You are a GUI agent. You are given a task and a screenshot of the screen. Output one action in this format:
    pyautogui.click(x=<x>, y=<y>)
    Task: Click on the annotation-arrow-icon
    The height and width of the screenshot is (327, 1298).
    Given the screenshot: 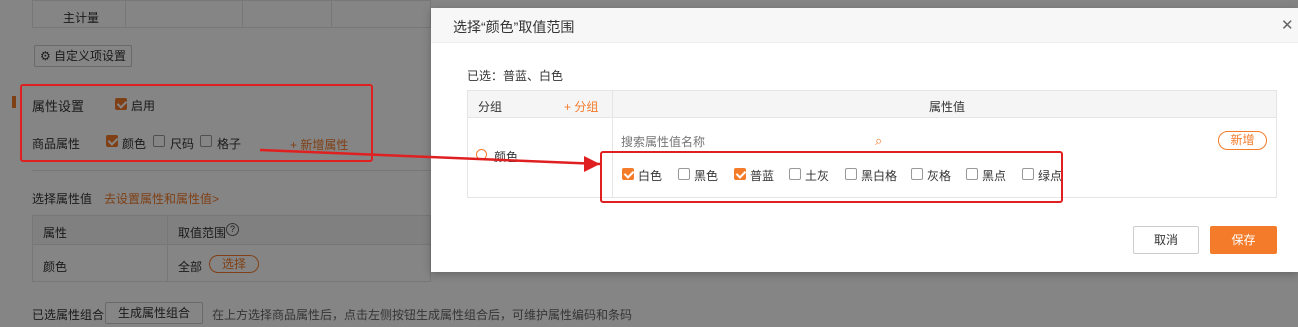 What is the action you would take?
    pyautogui.click(x=430, y=160)
    